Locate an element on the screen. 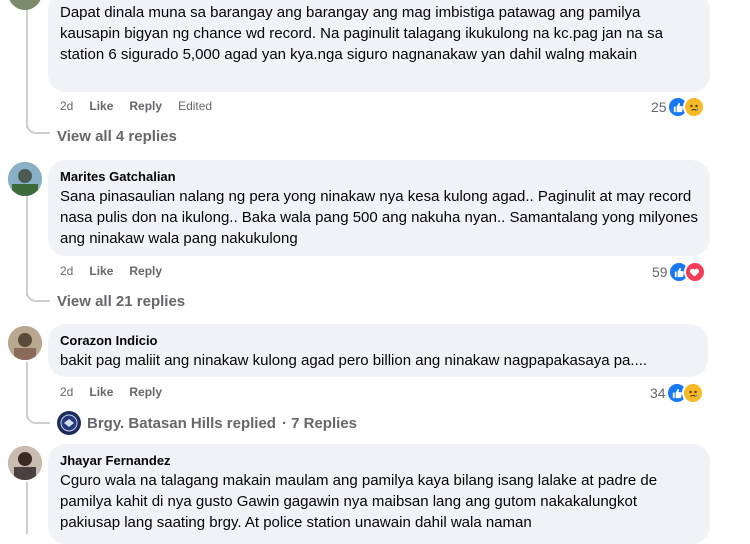  reaction-summary: 34 is located at coordinates (677, 393).